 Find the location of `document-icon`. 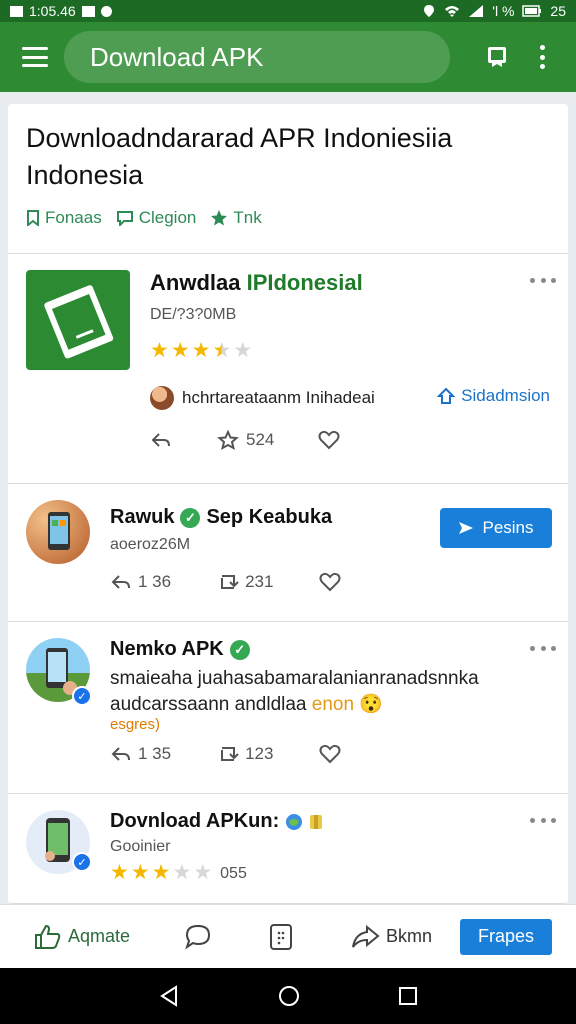

document-icon is located at coordinates (79, 322).